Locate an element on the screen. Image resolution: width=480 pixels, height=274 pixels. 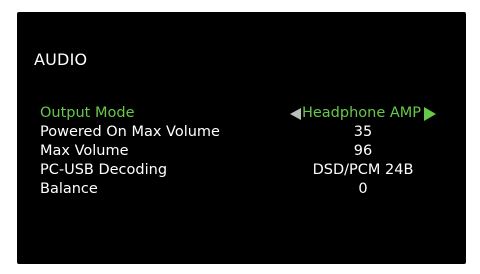
menu-item-output-mode: Output Mode Headphone AMP is located at coordinates (241, 113).